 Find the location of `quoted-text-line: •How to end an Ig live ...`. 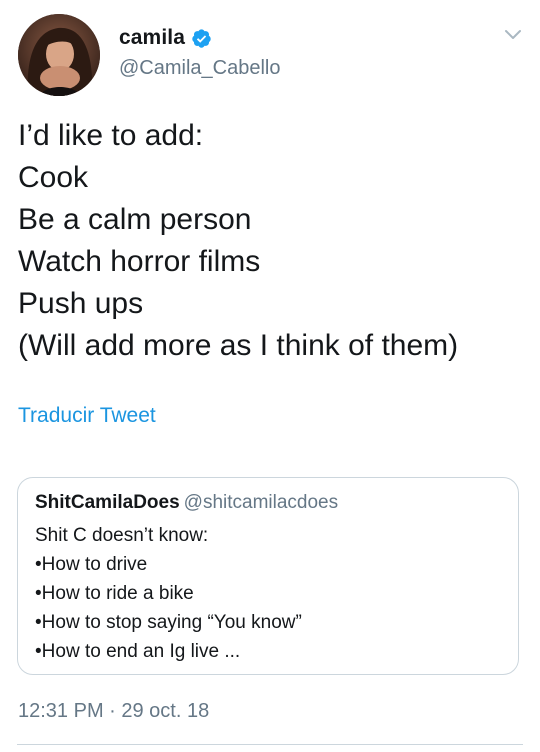

quoted-text-line: •How to end an Ig live ... is located at coordinates (138, 651).